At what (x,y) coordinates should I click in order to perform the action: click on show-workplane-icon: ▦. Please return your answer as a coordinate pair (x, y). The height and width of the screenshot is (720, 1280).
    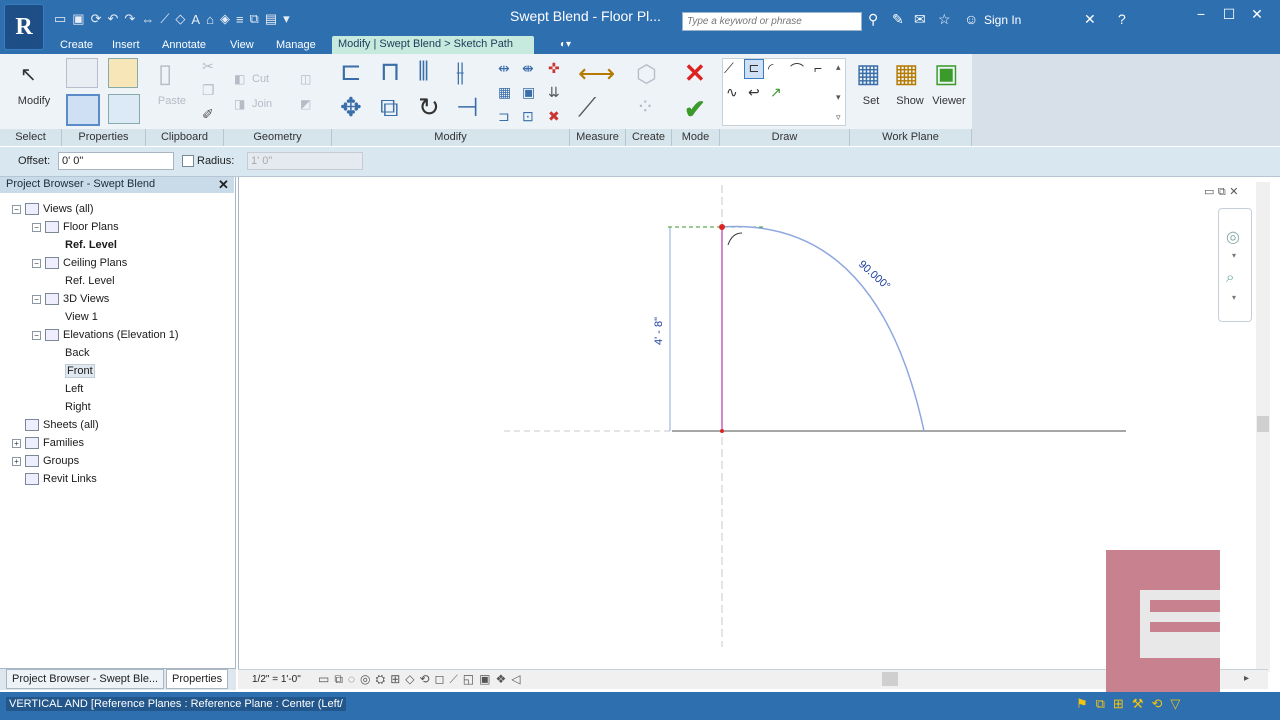
    Looking at the image, I should click on (906, 73).